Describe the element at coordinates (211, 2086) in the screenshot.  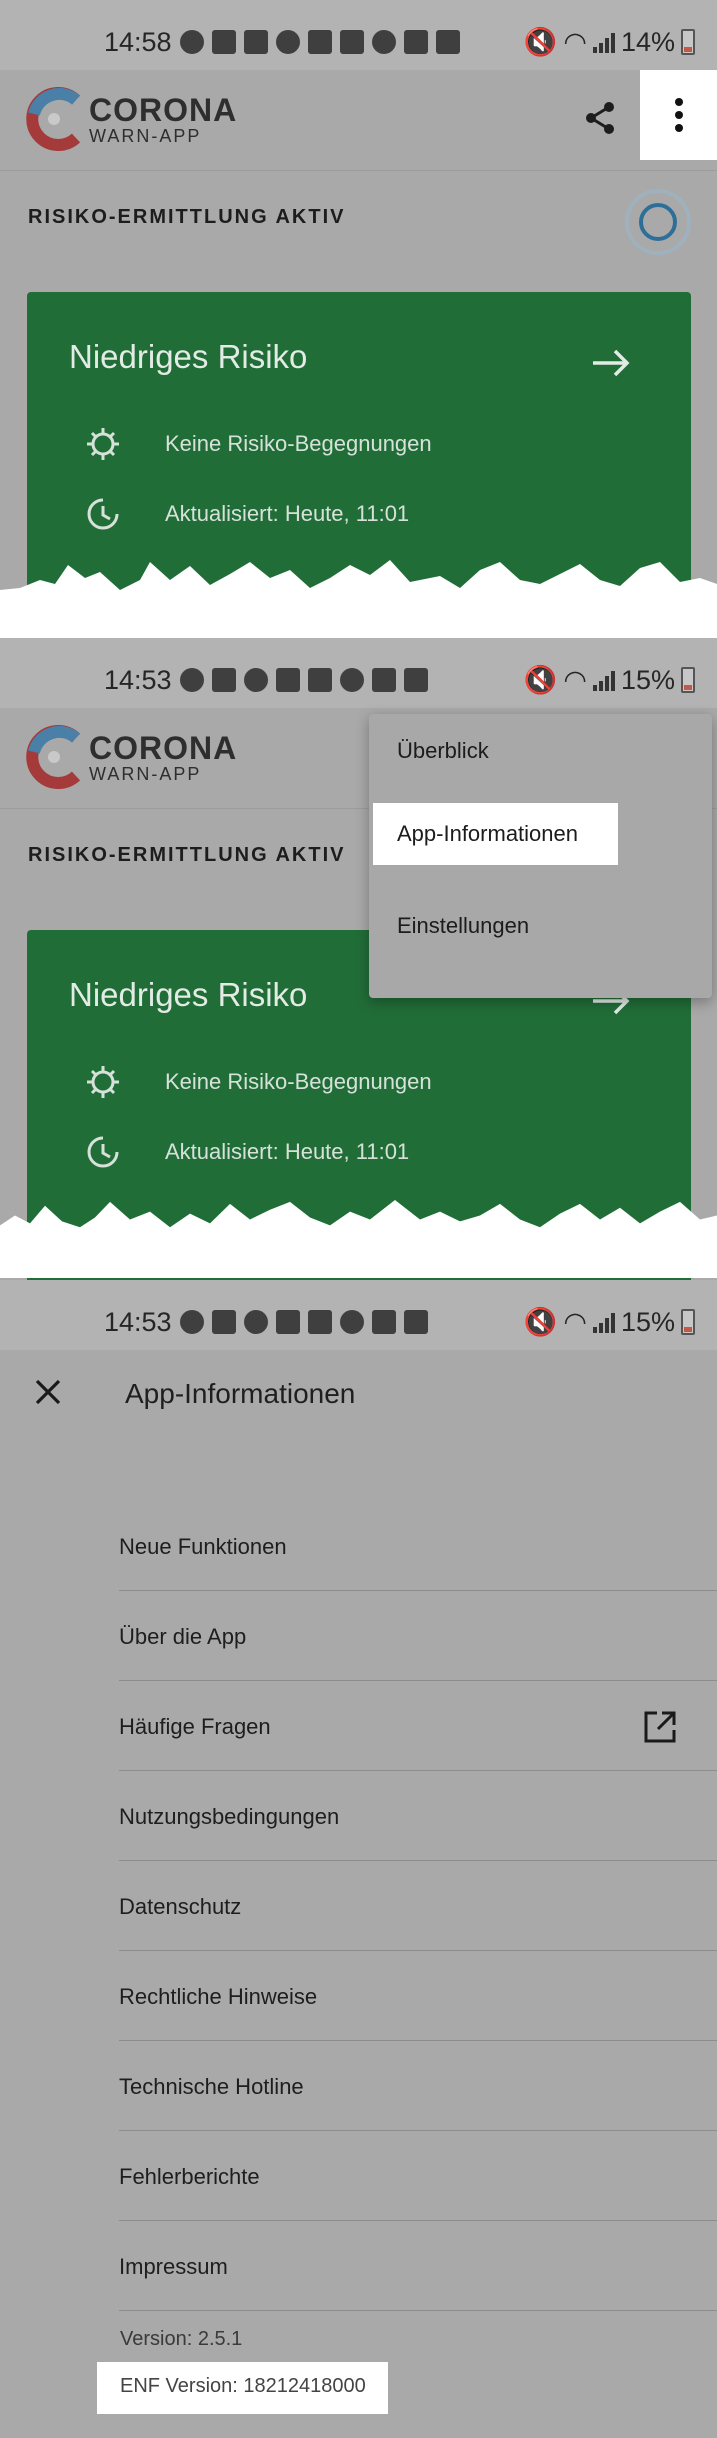
I see `list-item-label: Technische Hotline` at that location.